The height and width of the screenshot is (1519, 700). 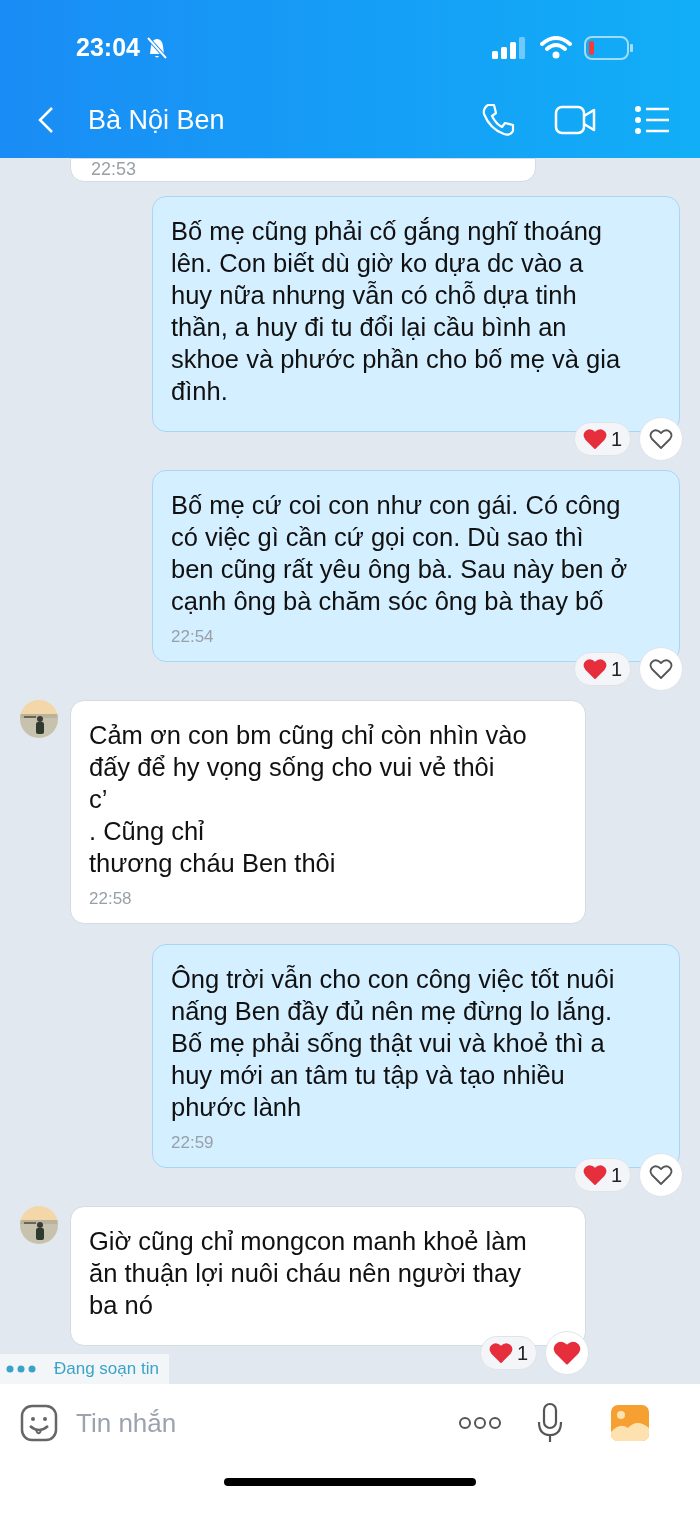 I want to click on video-call-button, so click(x=575, y=120).